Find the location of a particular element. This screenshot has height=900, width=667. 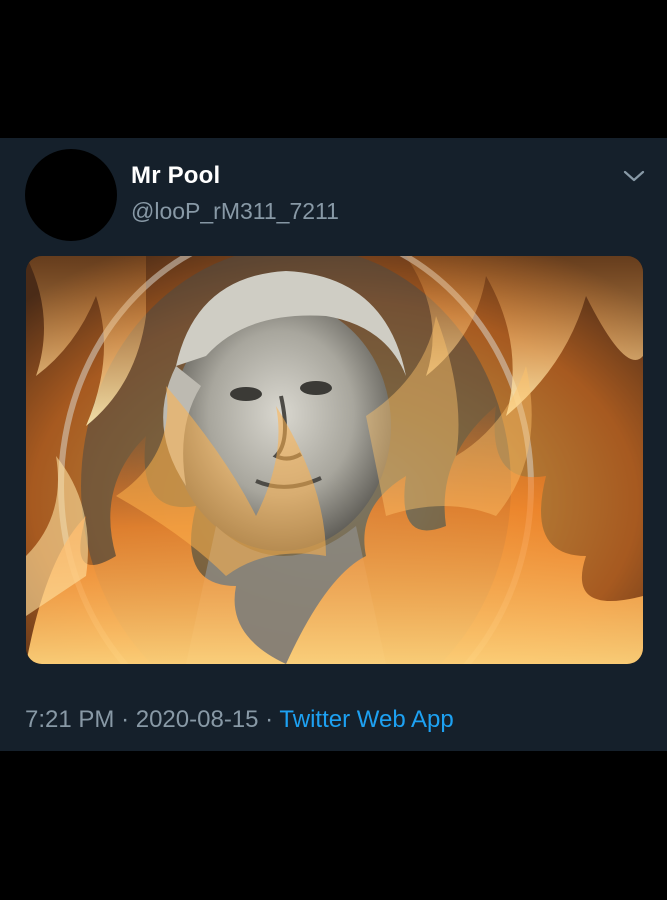

tweet-time: 7:21 PM is located at coordinates (69, 719).